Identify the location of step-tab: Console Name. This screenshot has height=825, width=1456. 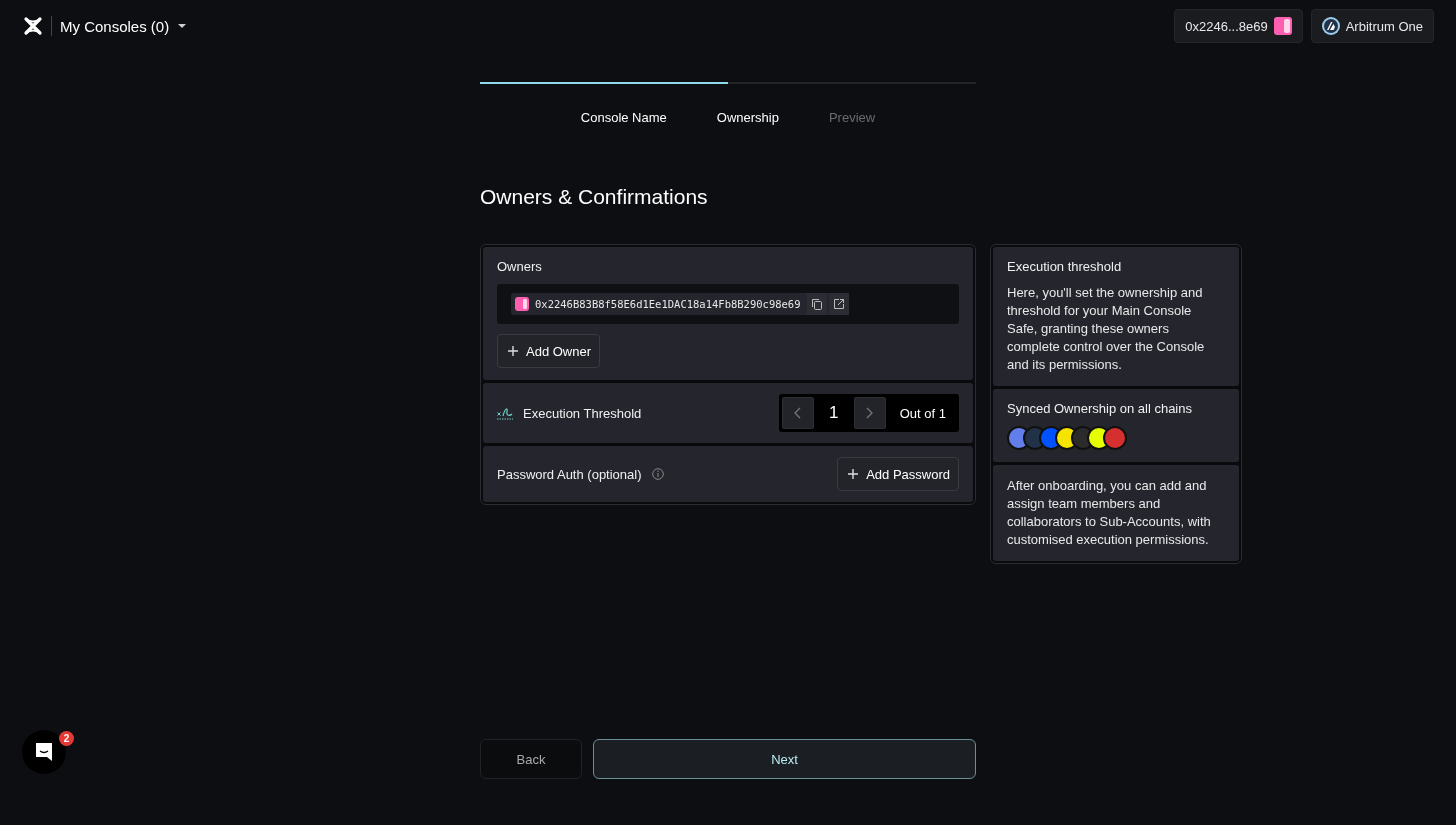
(623, 117).